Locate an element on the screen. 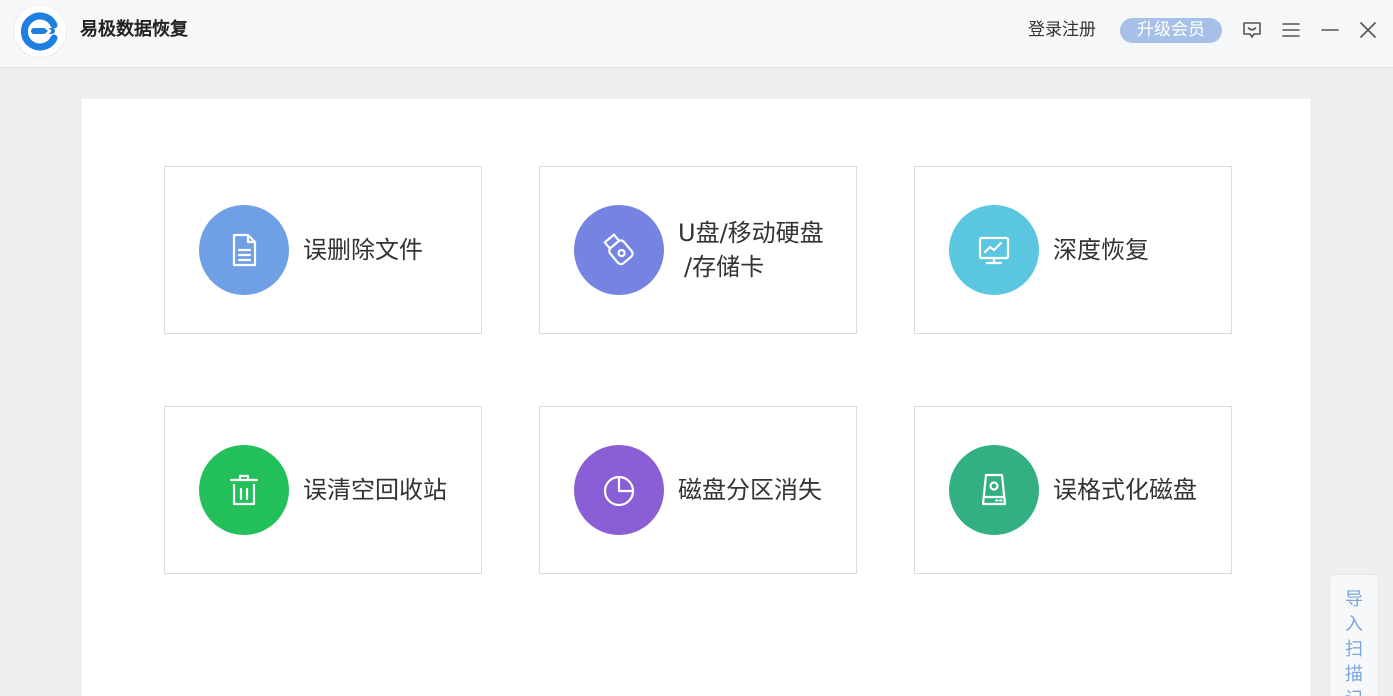 This screenshot has width=1393, height=696. formatted-disk-badge is located at coordinates (994, 490).